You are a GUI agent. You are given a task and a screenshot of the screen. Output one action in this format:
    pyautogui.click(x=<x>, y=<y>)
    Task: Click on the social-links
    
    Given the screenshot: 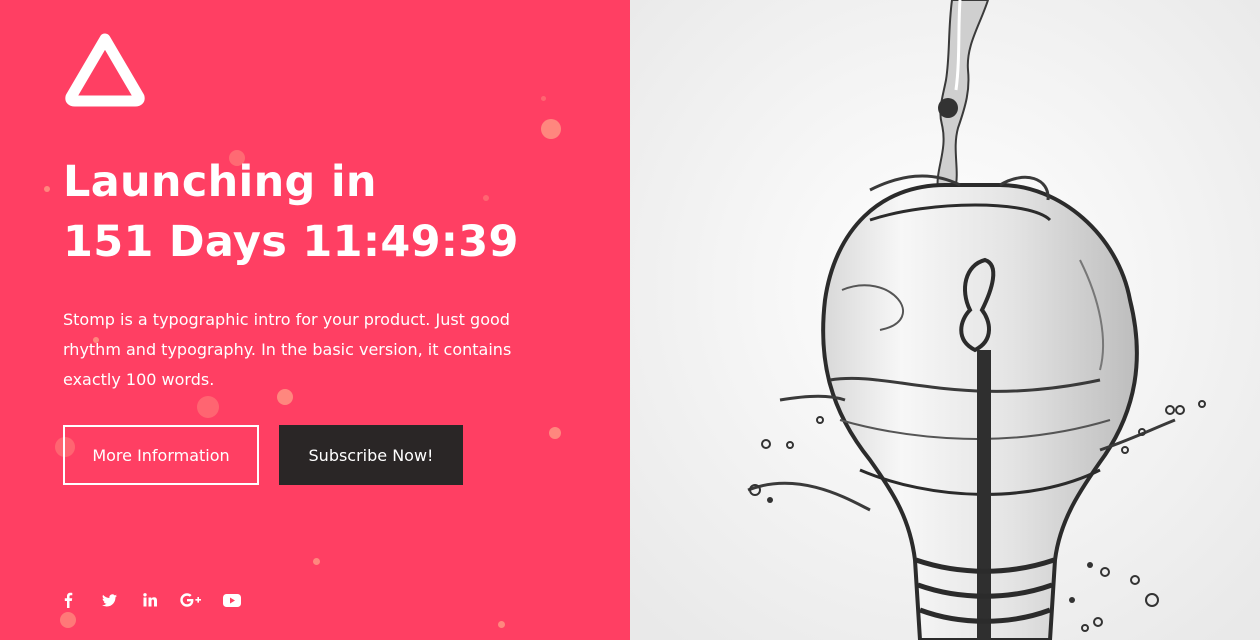 What is the action you would take?
    pyautogui.click(x=150, y=600)
    